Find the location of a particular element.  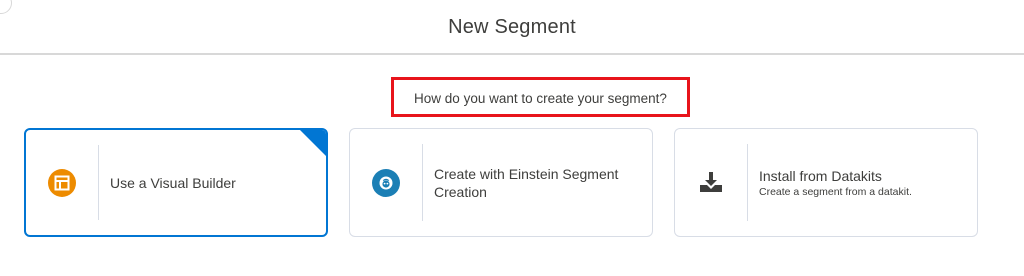

option-label: Install from Datakits is located at coordinates (820, 176).